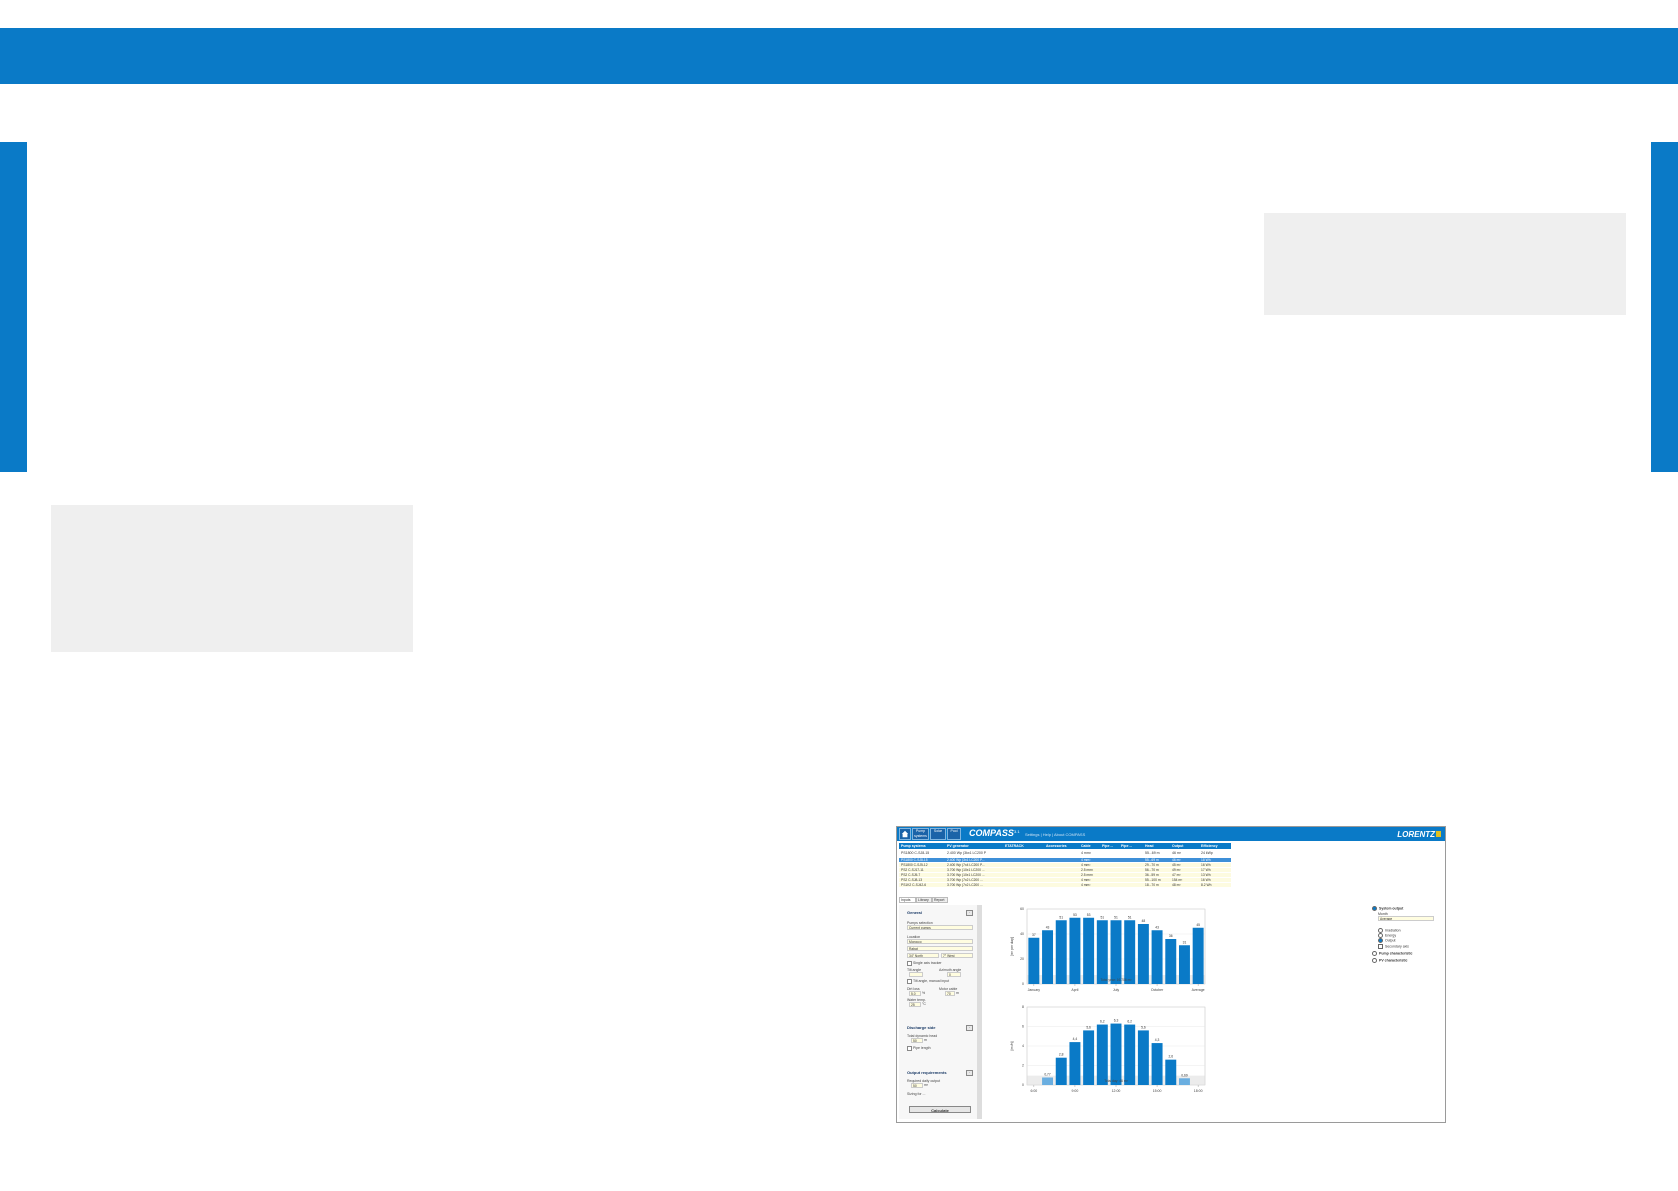  Describe the element at coordinates (1392, 953) in the screenshot. I see `option-pump-characteristic: Pump characteristic` at that location.